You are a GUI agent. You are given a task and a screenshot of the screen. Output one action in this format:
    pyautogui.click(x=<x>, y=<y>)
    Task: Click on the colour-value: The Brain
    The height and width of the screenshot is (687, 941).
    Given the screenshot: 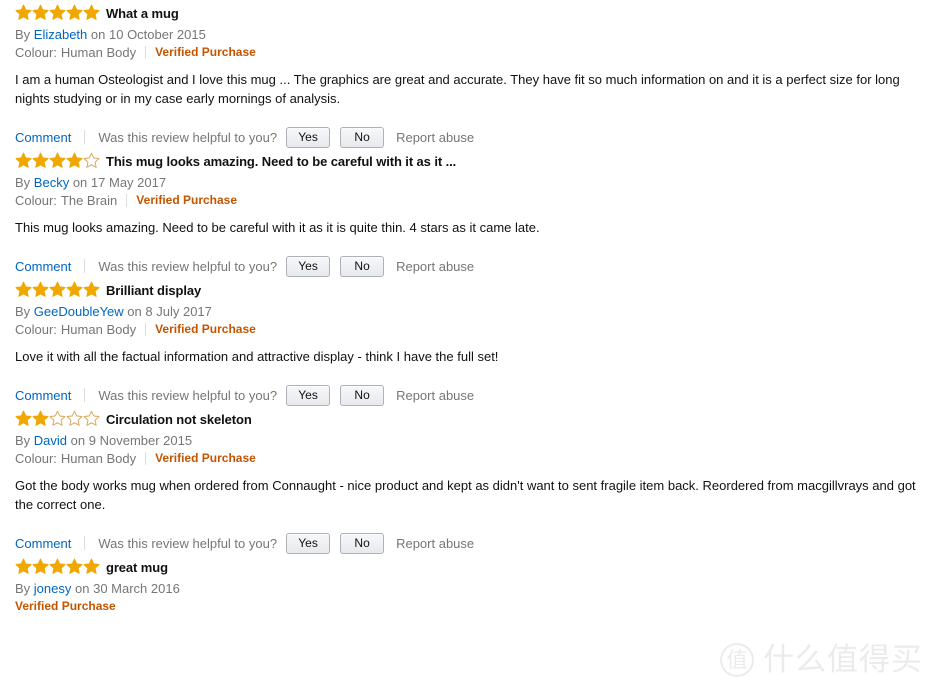 What is the action you would take?
    pyautogui.click(x=89, y=200)
    